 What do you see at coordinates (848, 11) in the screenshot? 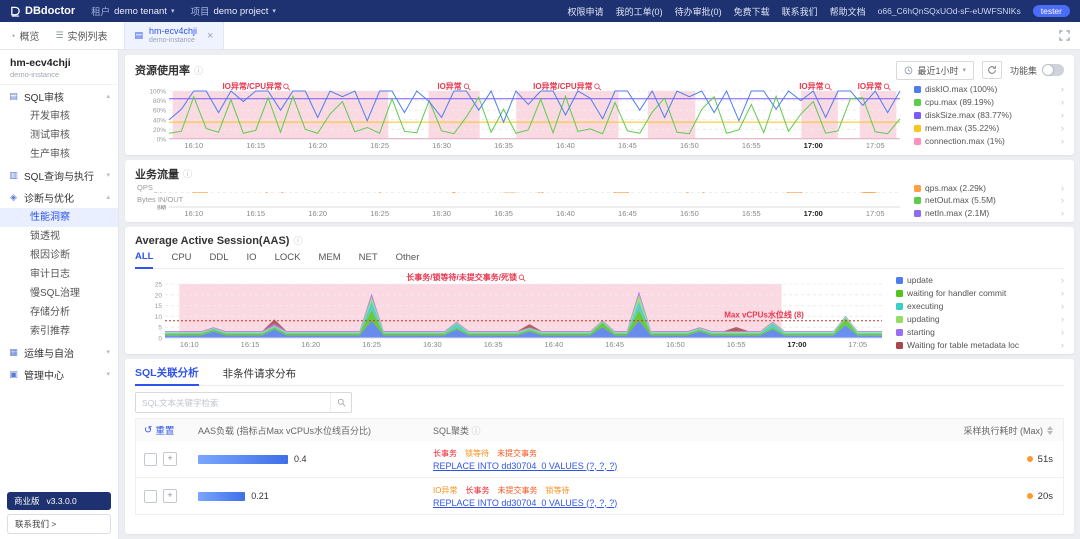
I see `nav-link: 帮助文档` at bounding box center [848, 11].